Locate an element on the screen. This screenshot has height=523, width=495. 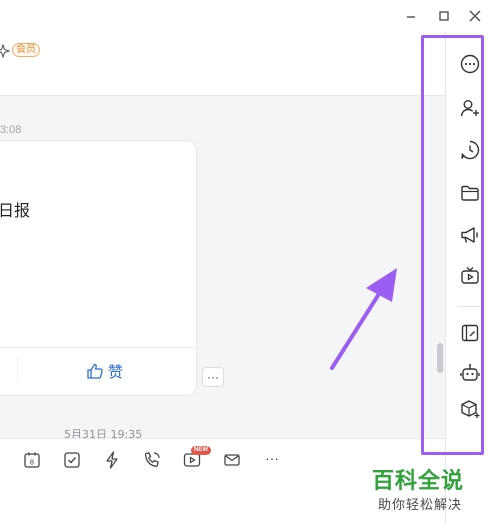
member-badge: 会员 is located at coordinates (26, 50).